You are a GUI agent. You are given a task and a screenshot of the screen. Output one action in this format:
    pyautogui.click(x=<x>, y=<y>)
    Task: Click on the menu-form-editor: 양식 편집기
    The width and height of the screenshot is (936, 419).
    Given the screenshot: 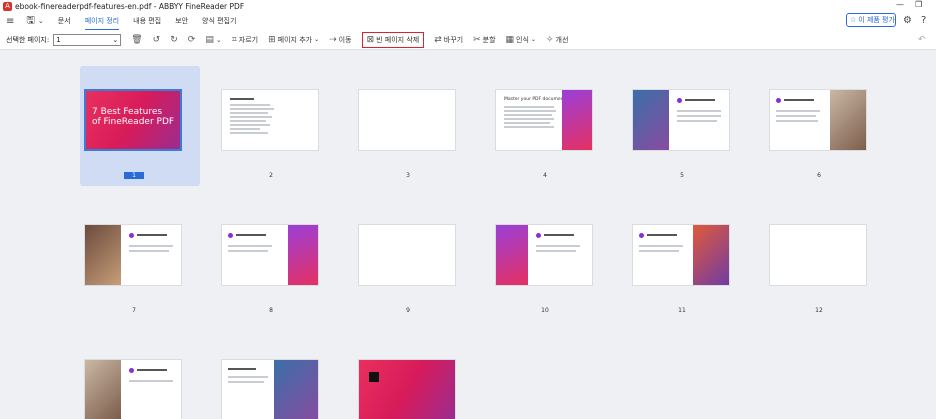 What is the action you would take?
    pyautogui.click(x=219, y=21)
    